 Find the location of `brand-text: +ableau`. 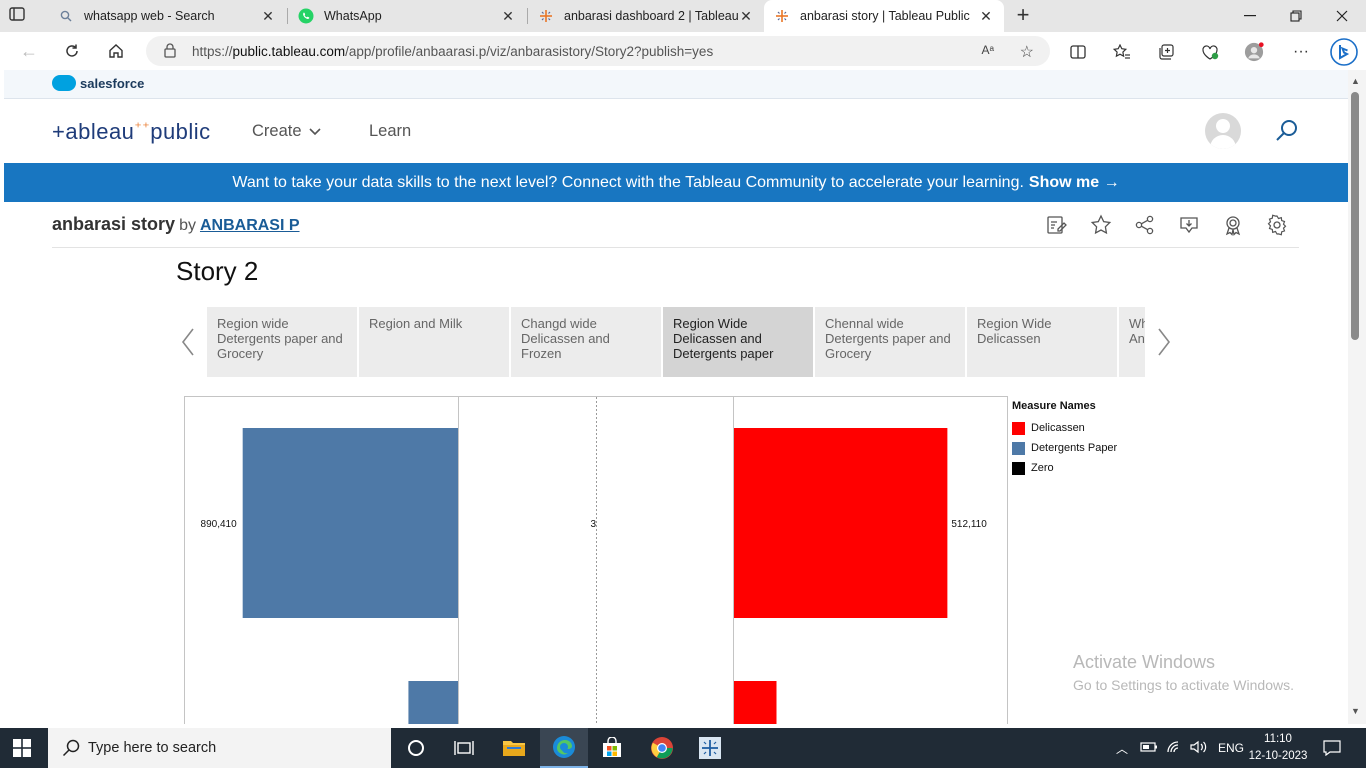

brand-text: +ableau is located at coordinates (93, 131).